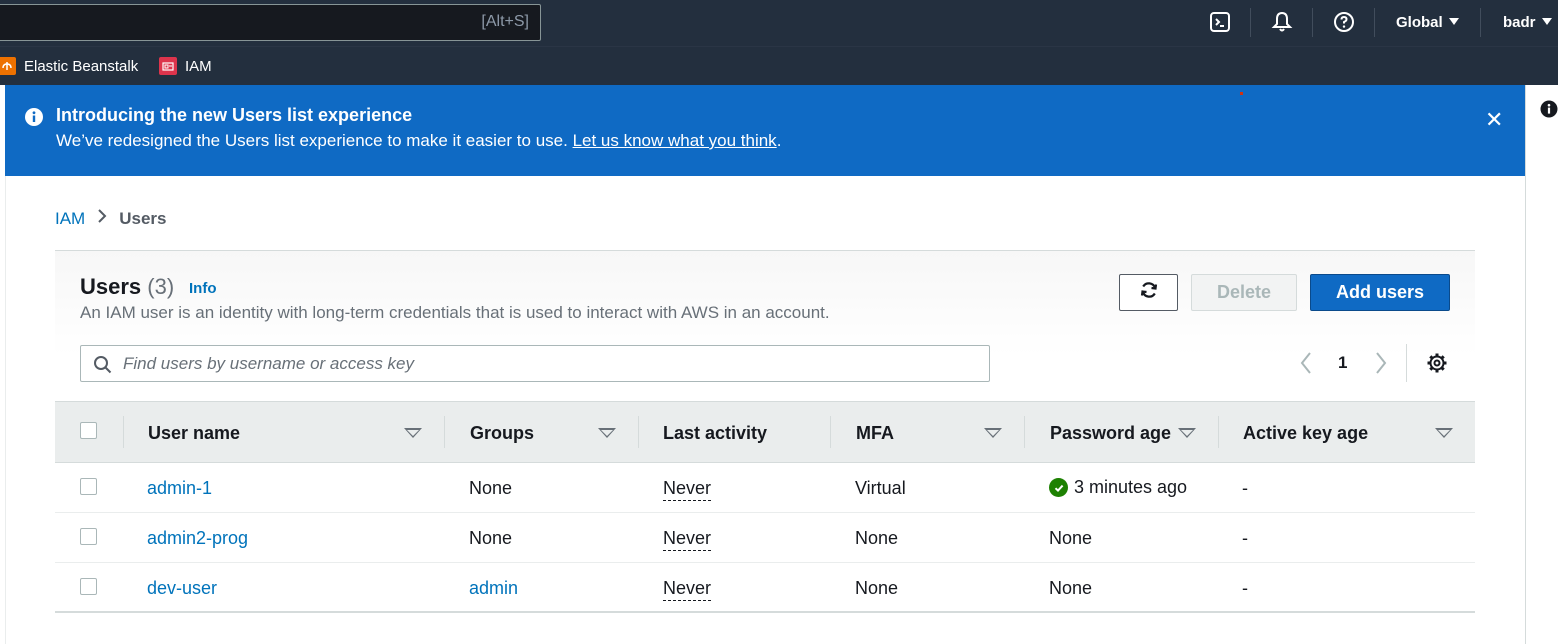 The width and height of the screenshot is (1558, 644). Describe the element at coordinates (70, 219) in the screenshot. I see `breadcrumb-iam: IAM` at that location.